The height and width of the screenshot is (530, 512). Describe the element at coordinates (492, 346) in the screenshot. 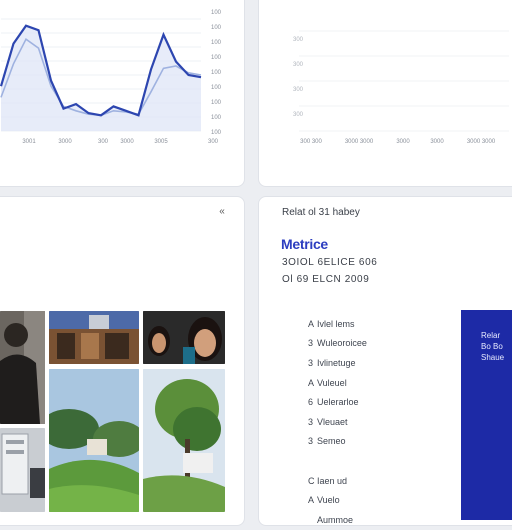

I see `side-panel-line: Bo Bo` at that location.